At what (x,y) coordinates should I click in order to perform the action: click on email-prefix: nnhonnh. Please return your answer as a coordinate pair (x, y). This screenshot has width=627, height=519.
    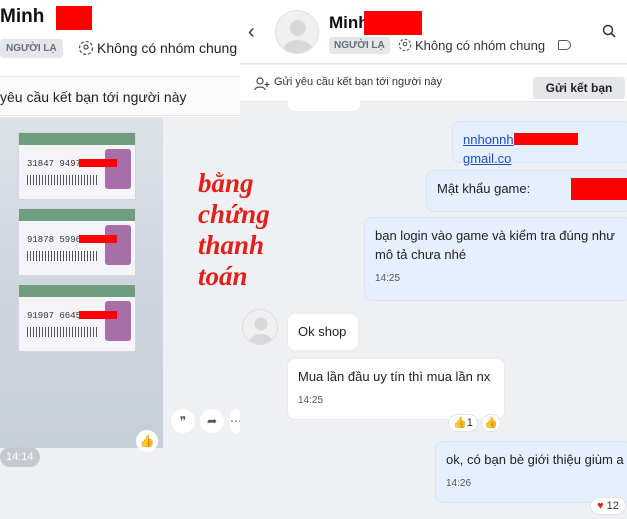
    Looking at the image, I should click on (488, 139).